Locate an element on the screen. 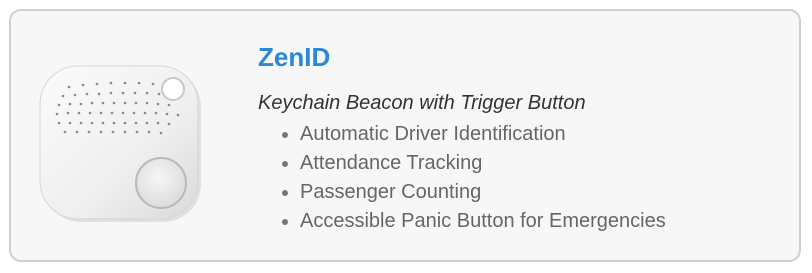  feature-text: Accessible Panic Button for Emergencies is located at coordinates (483, 221).